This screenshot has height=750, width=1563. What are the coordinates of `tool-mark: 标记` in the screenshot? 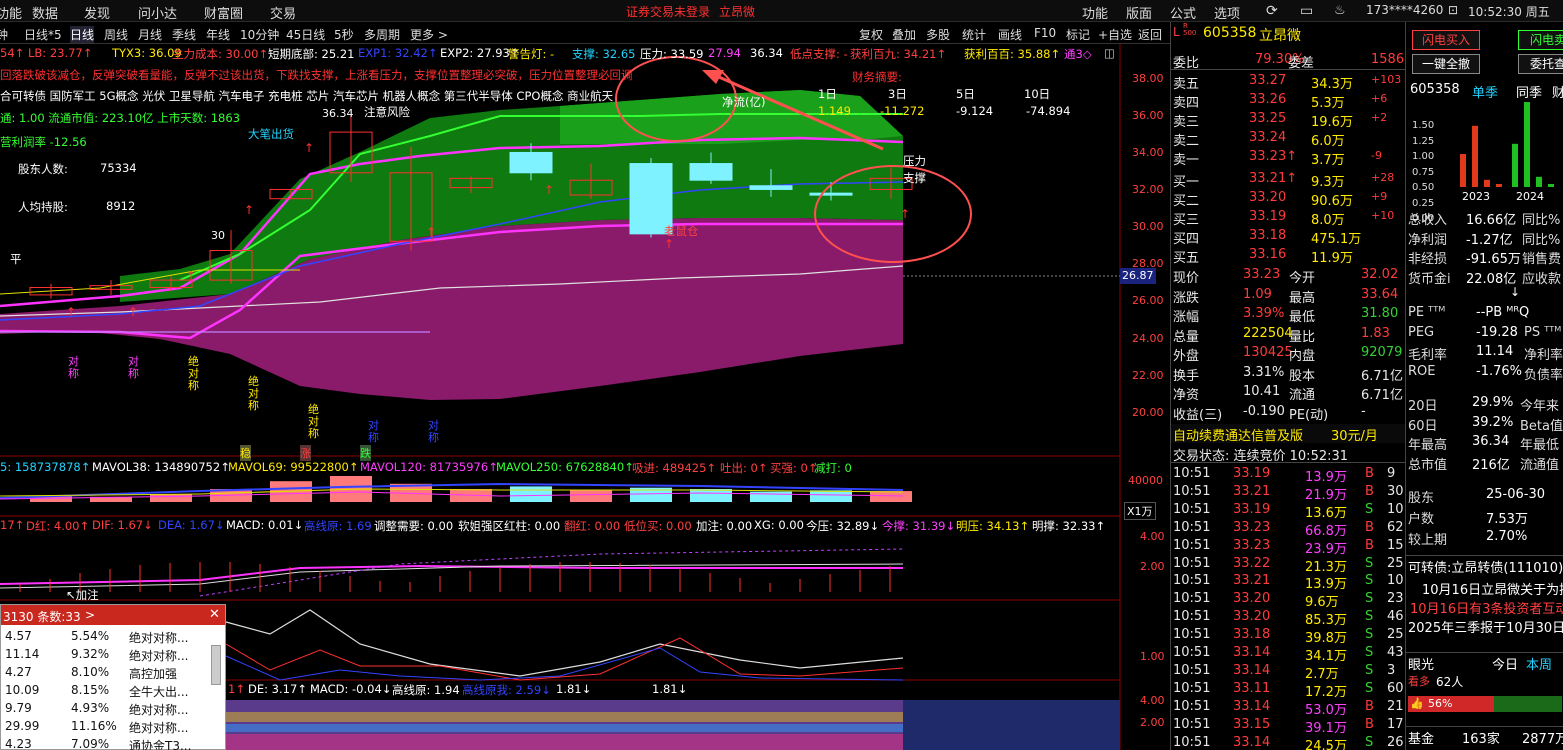 It's located at (1078, 34).